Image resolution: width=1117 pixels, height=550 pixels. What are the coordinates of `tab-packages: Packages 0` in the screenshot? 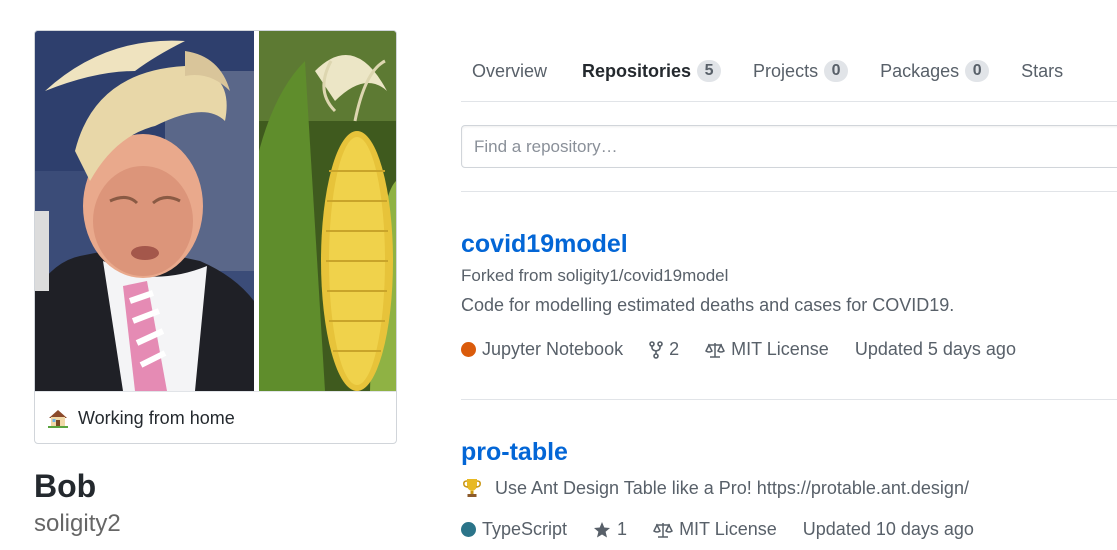 It's located at (934, 70).